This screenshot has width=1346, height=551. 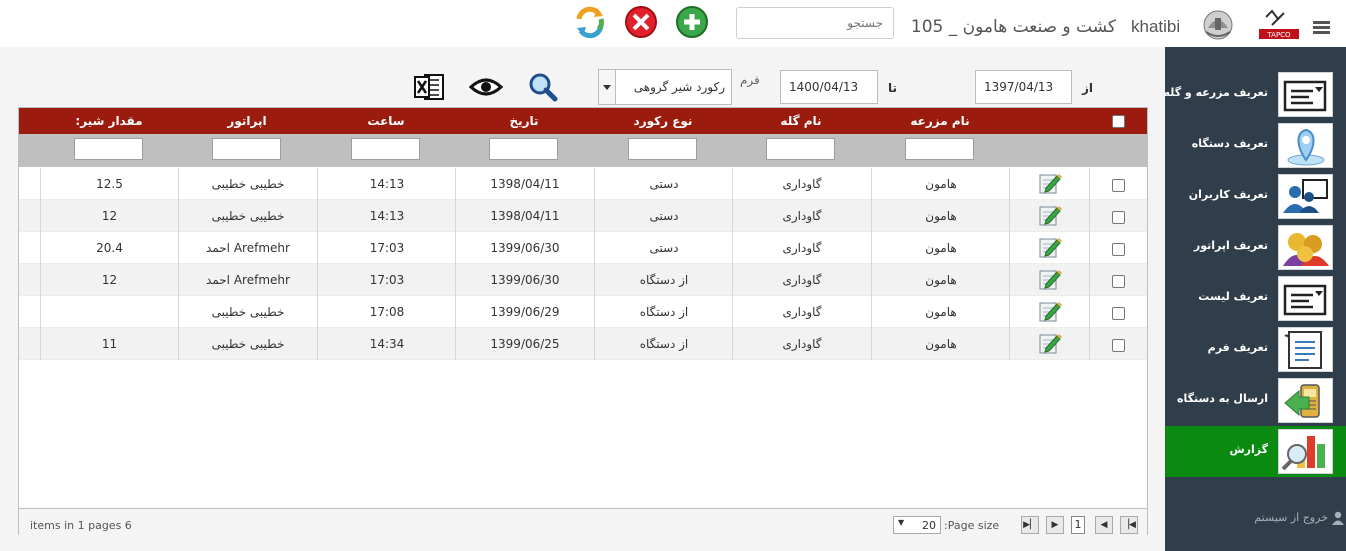 I want to click on current-page: 1, so click(x=1078, y=525).